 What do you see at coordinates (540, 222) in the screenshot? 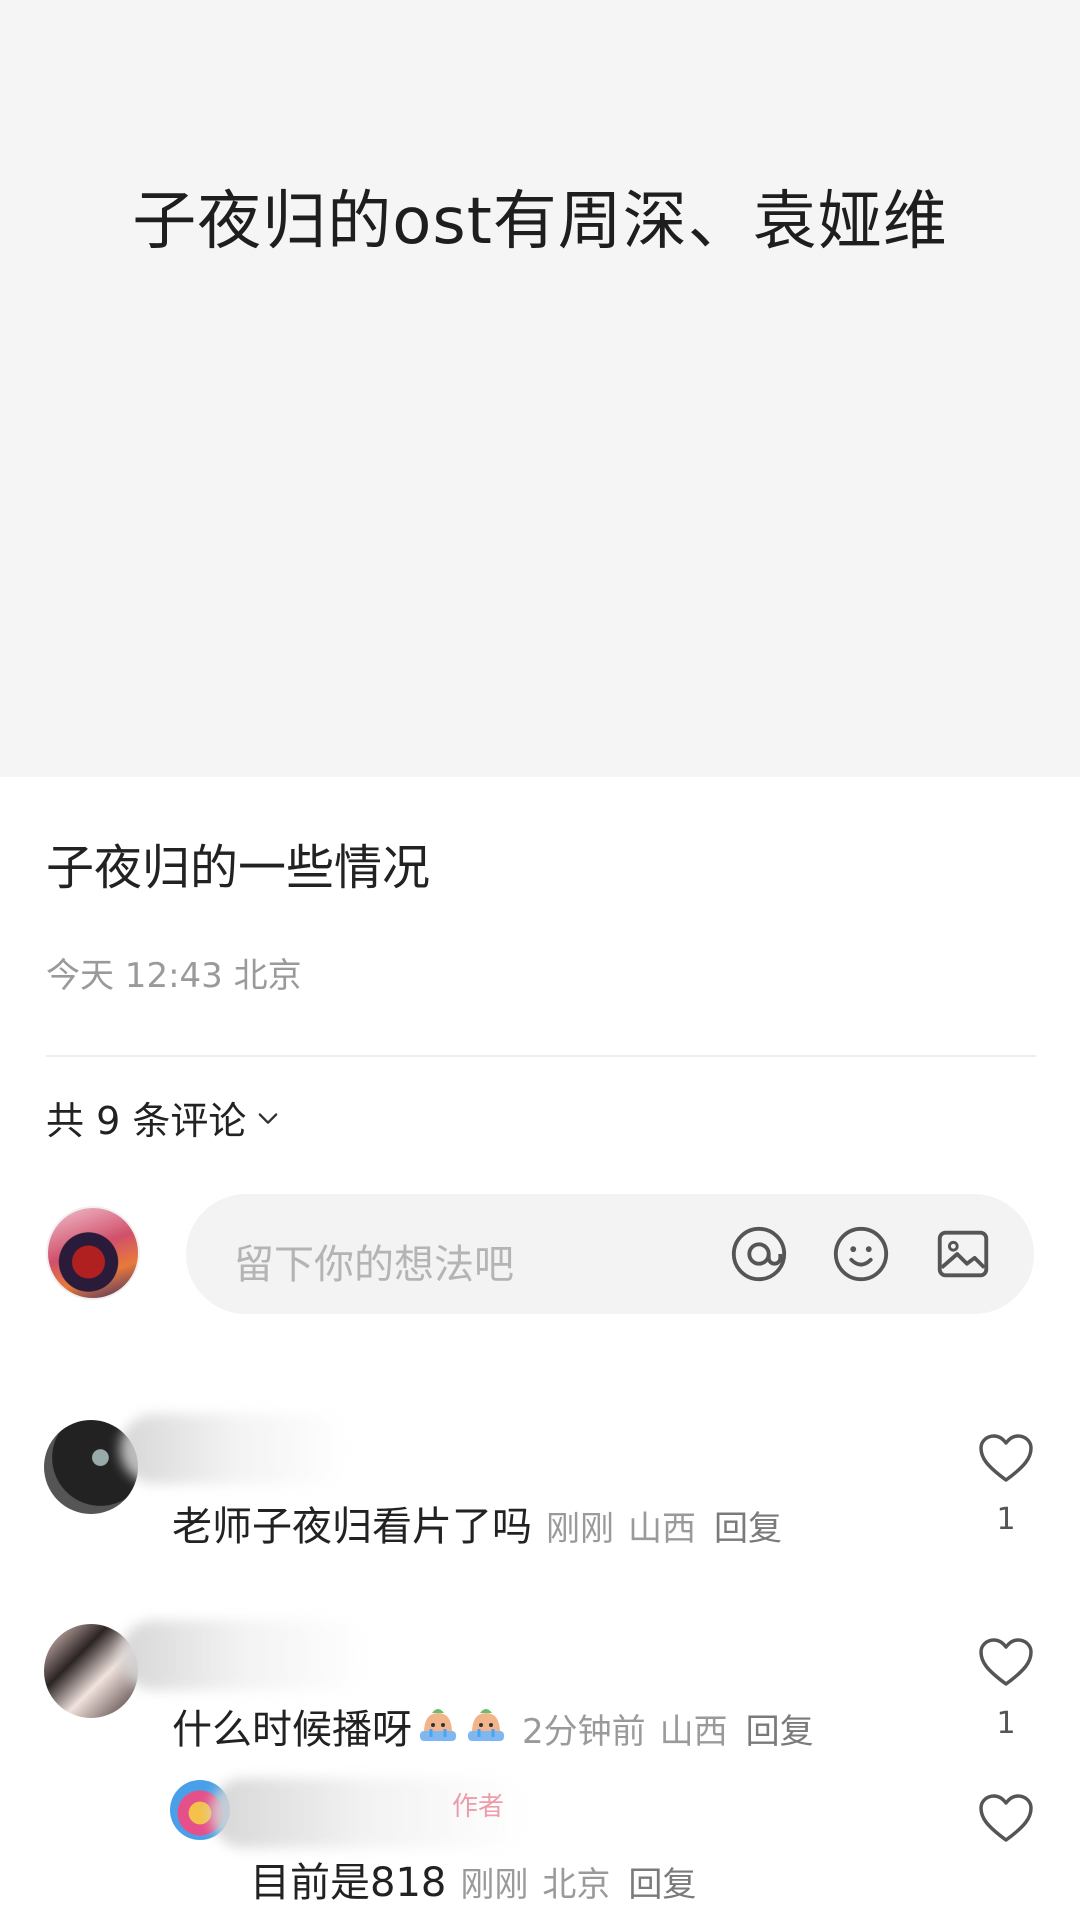
I see `cover-text: 子夜归的ost有周深、袁娅维` at bounding box center [540, 222].